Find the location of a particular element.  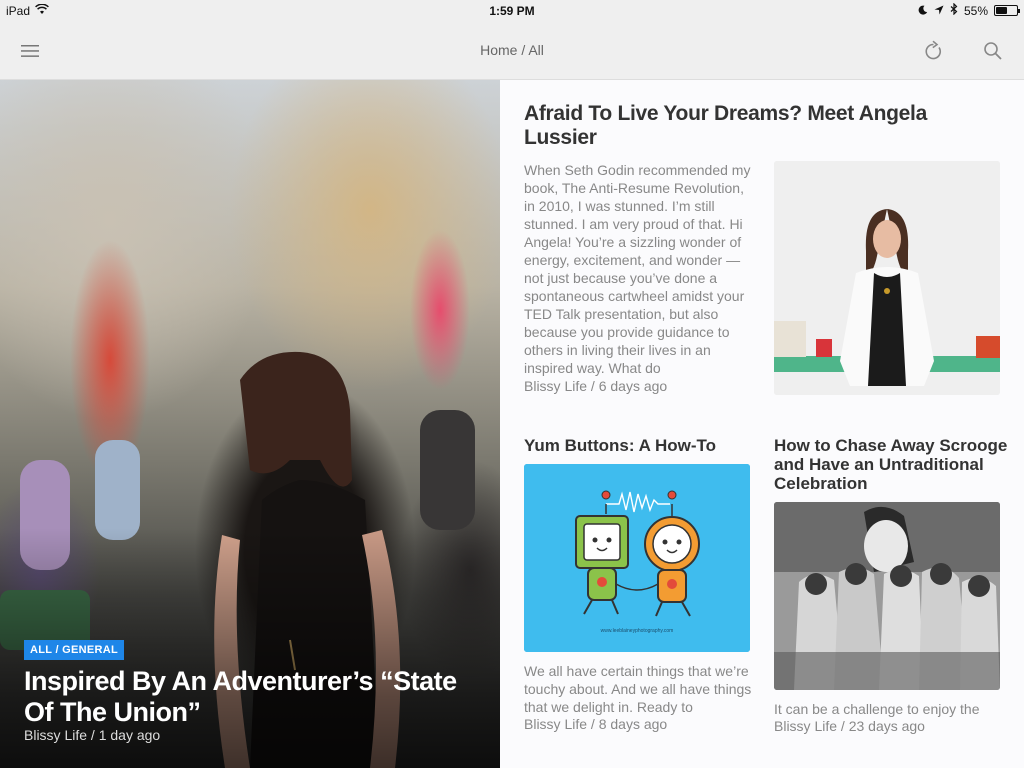

battery-fill is located at coordinates (1001, 10).